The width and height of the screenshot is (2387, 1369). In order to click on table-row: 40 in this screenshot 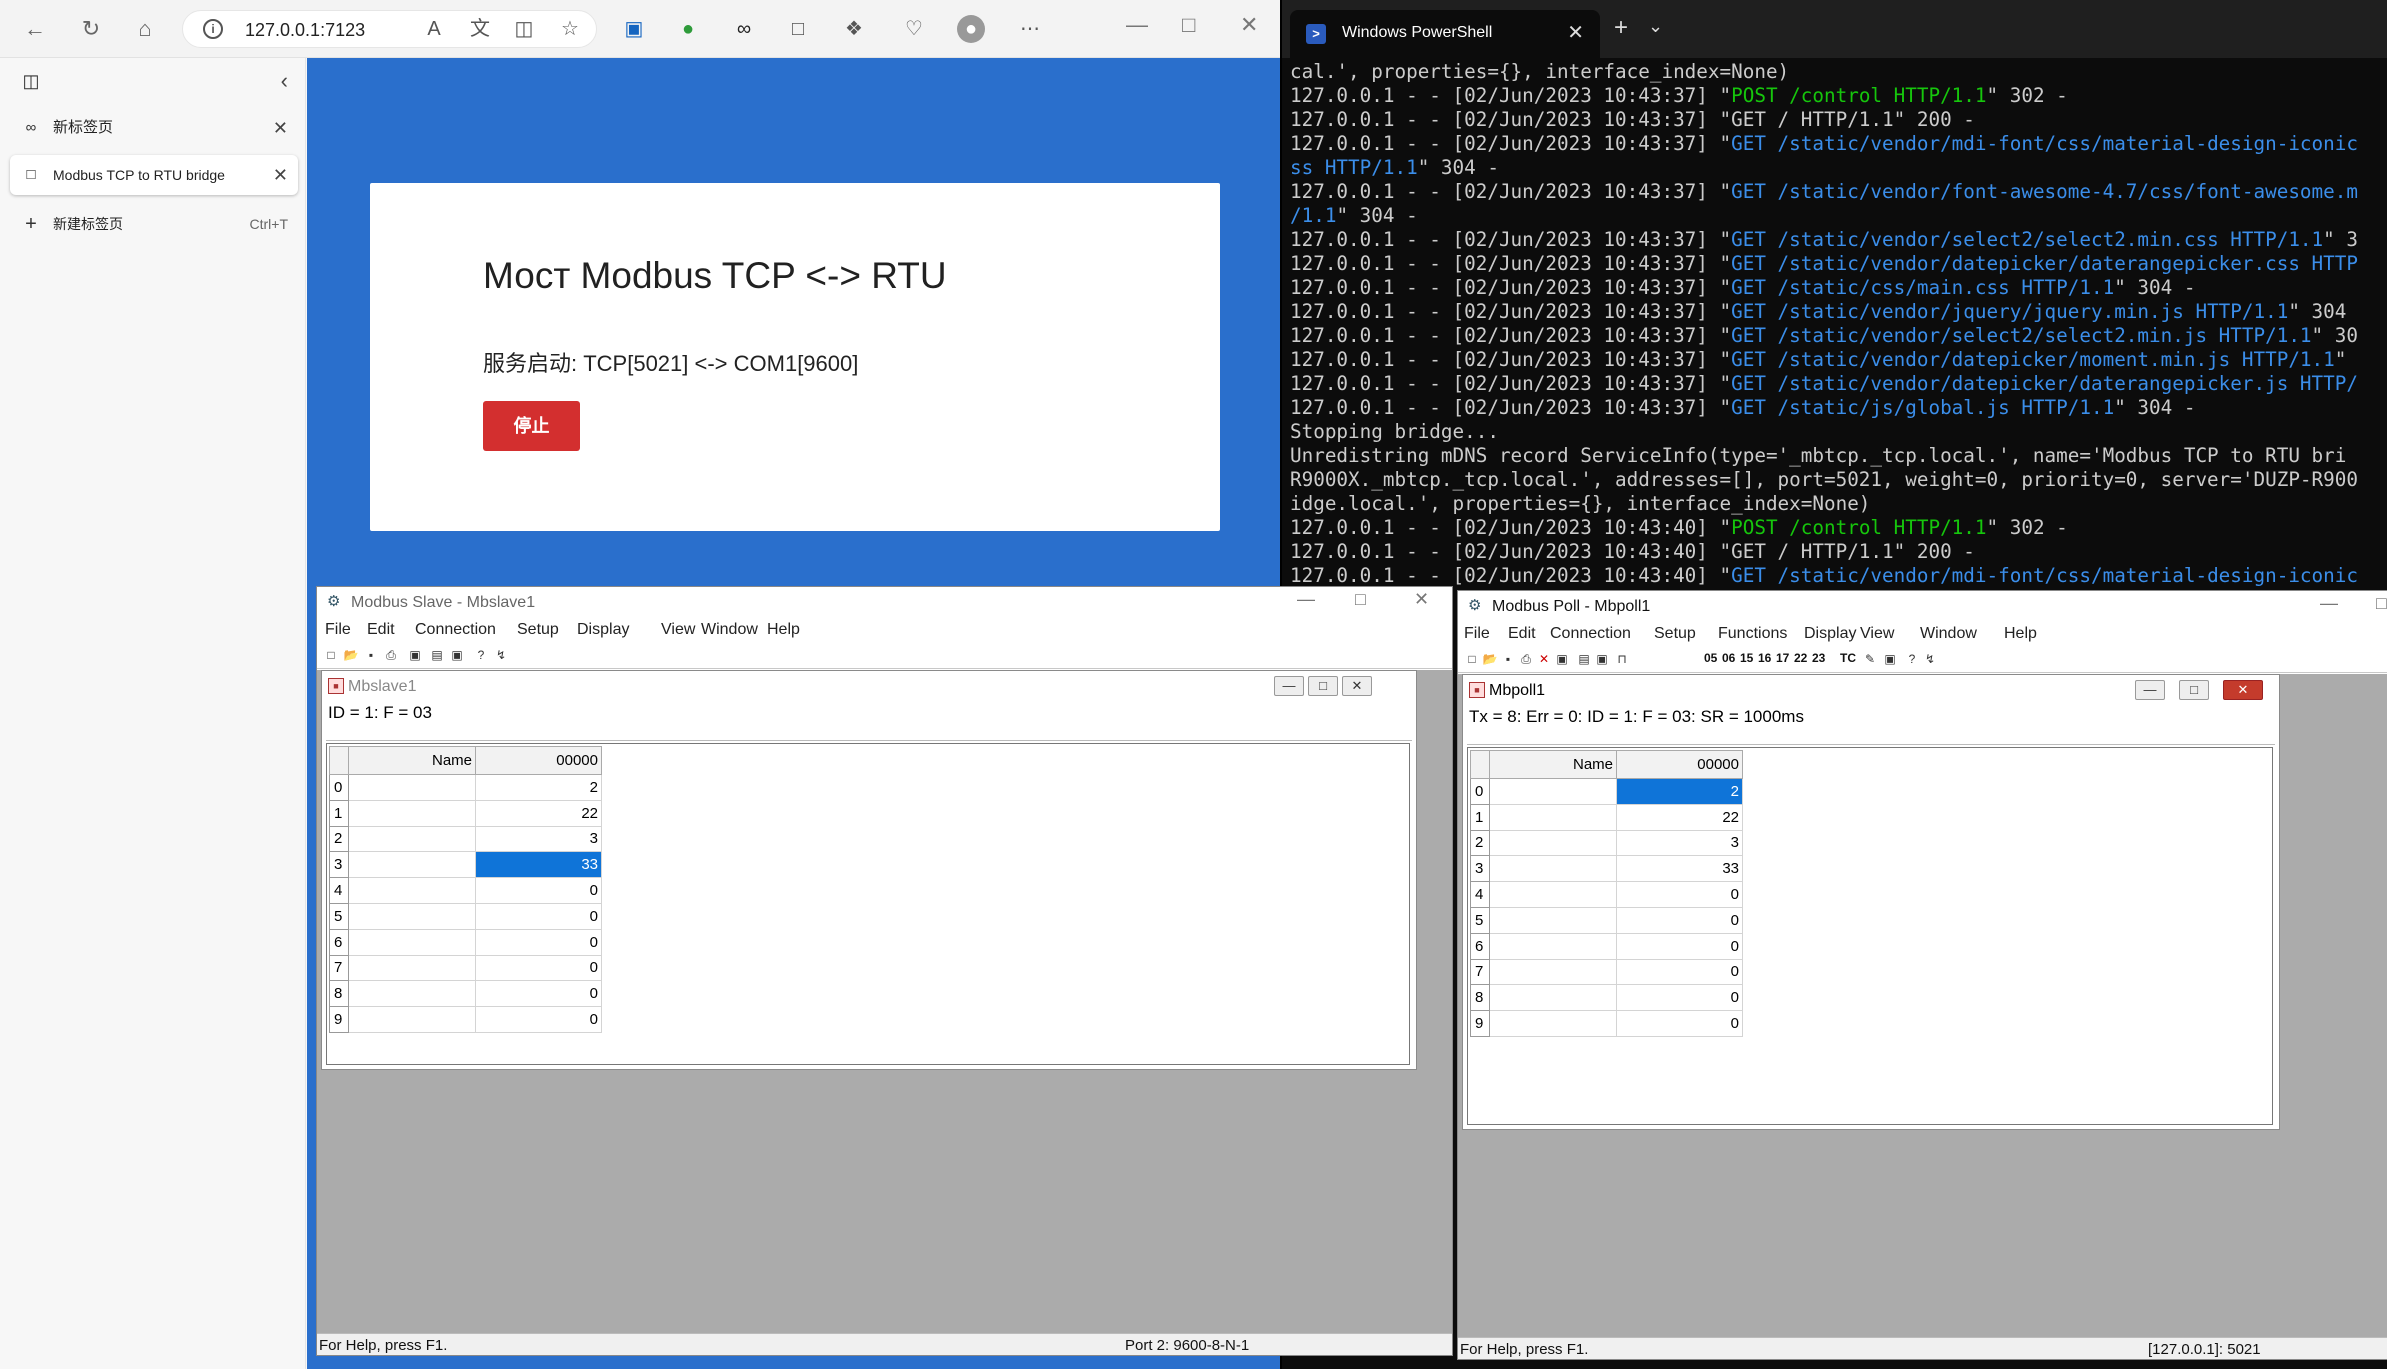, I will do `click(1606, 894)`.